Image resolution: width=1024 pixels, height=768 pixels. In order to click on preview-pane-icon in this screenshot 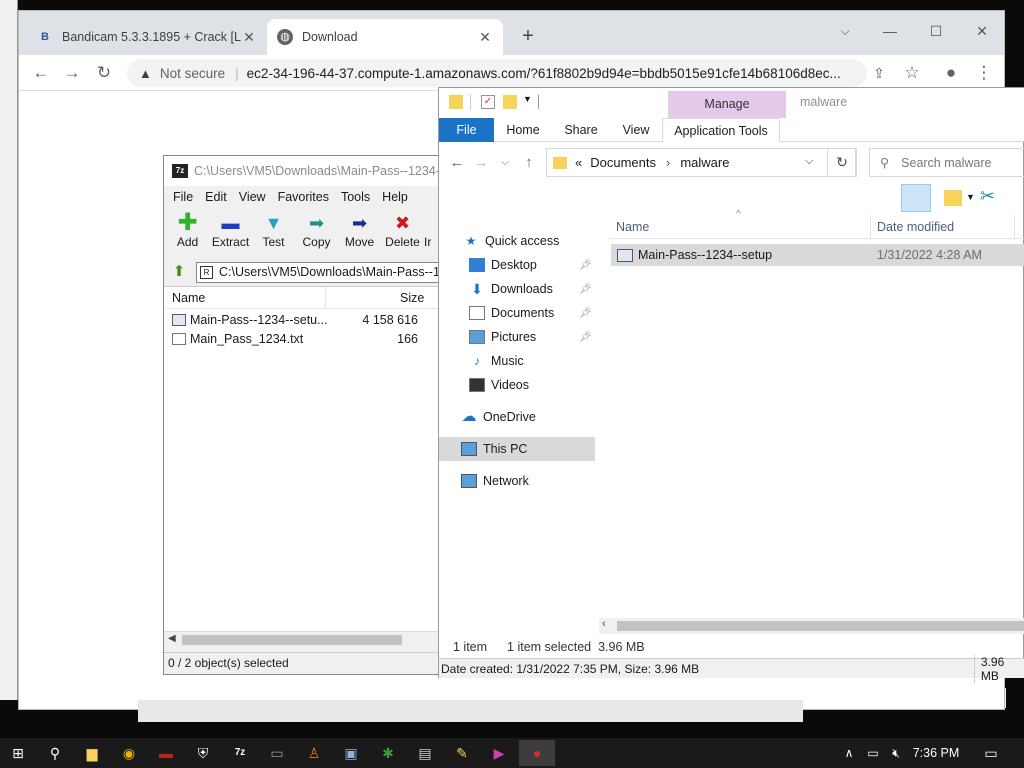, I will do `click(916, 198)`.